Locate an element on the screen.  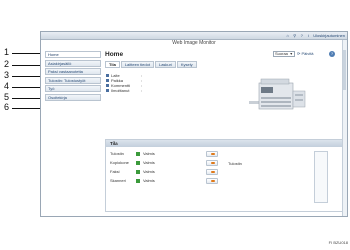
tab-status: Tila is located at coordinates (112, 64).